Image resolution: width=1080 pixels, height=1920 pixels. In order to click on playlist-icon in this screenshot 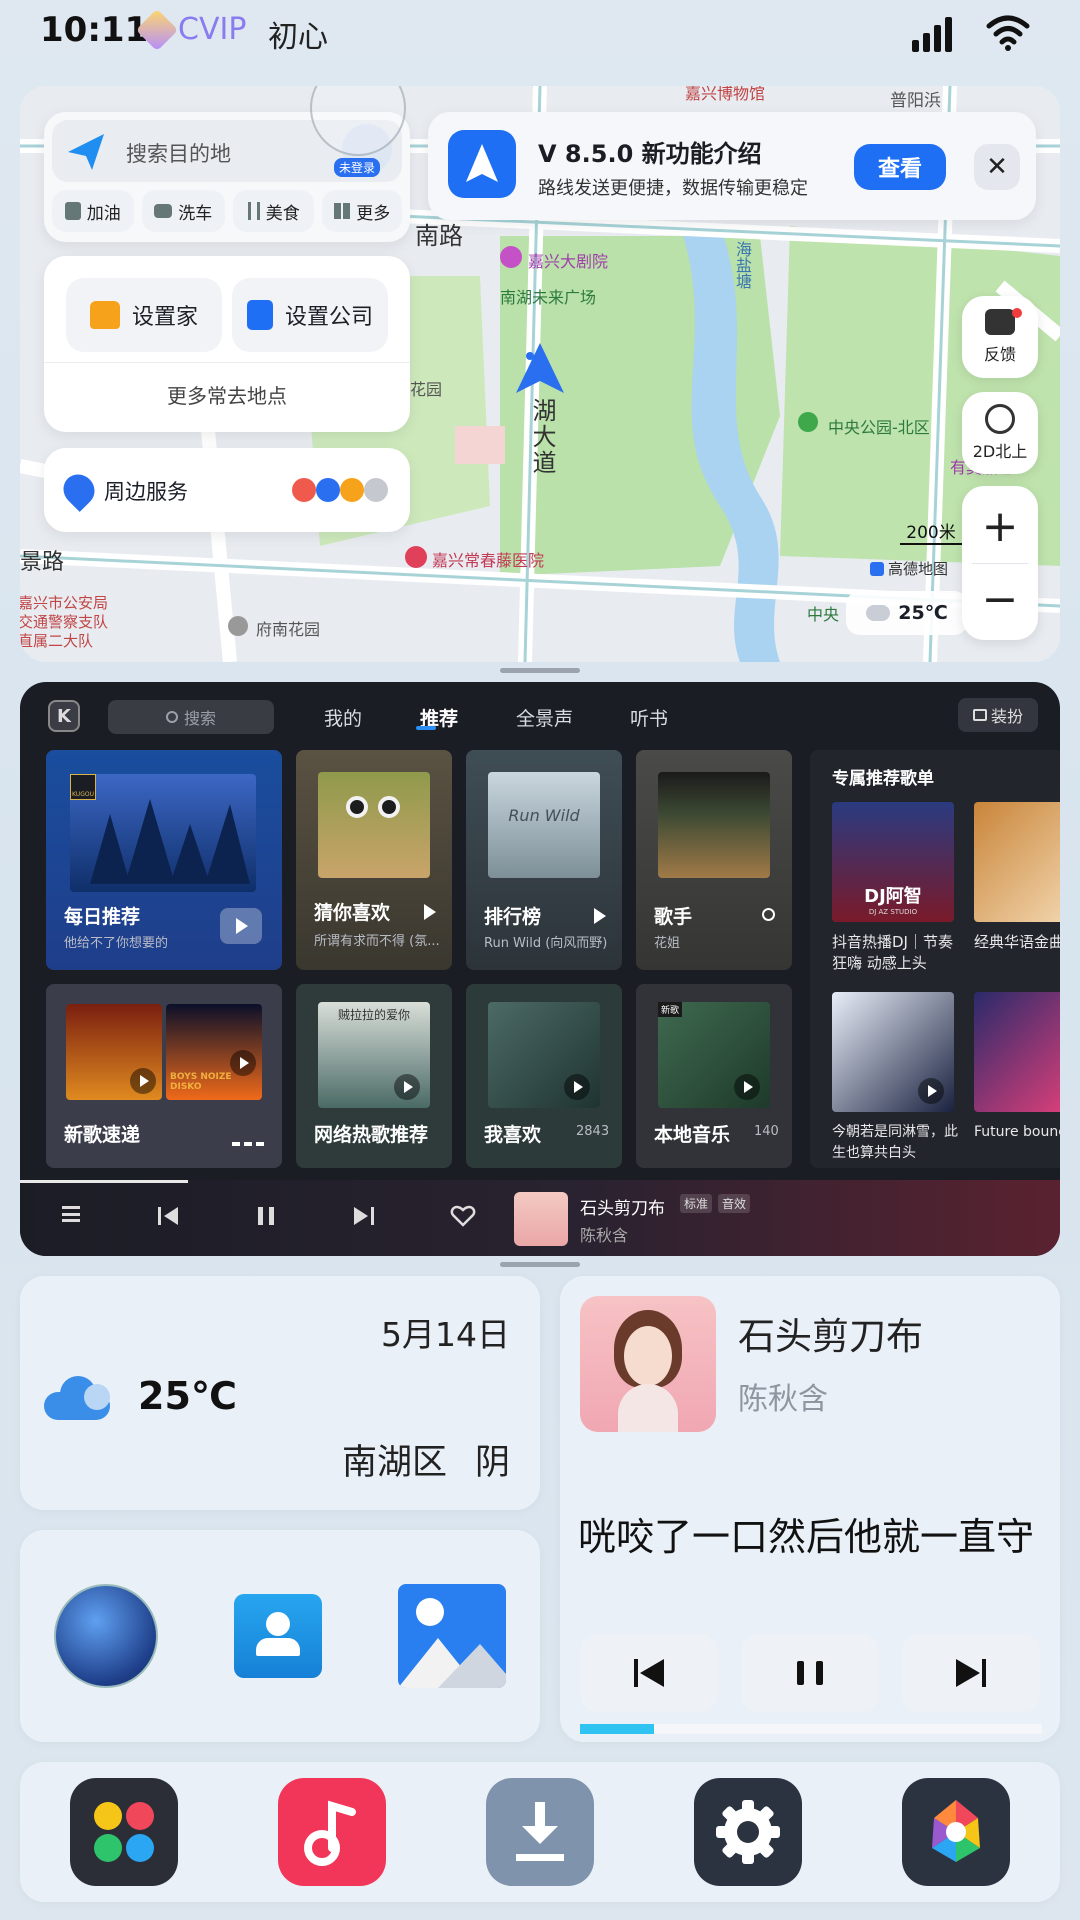, I will do `click(71, 1214)`.